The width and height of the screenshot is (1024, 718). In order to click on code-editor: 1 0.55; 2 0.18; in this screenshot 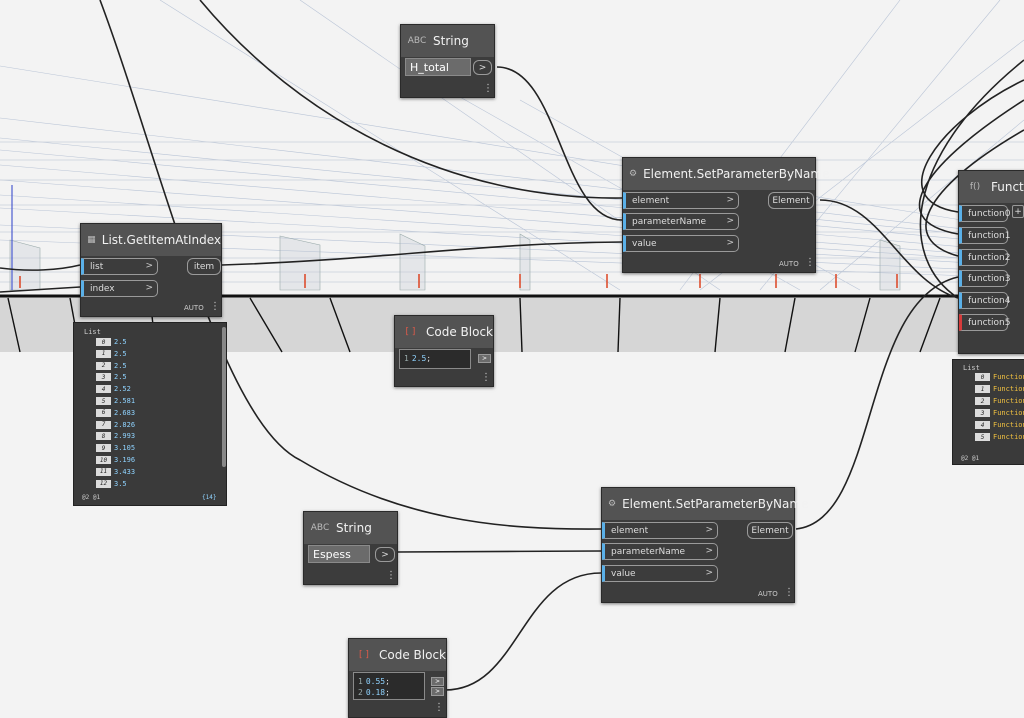, I will do `click(389, 686)`.